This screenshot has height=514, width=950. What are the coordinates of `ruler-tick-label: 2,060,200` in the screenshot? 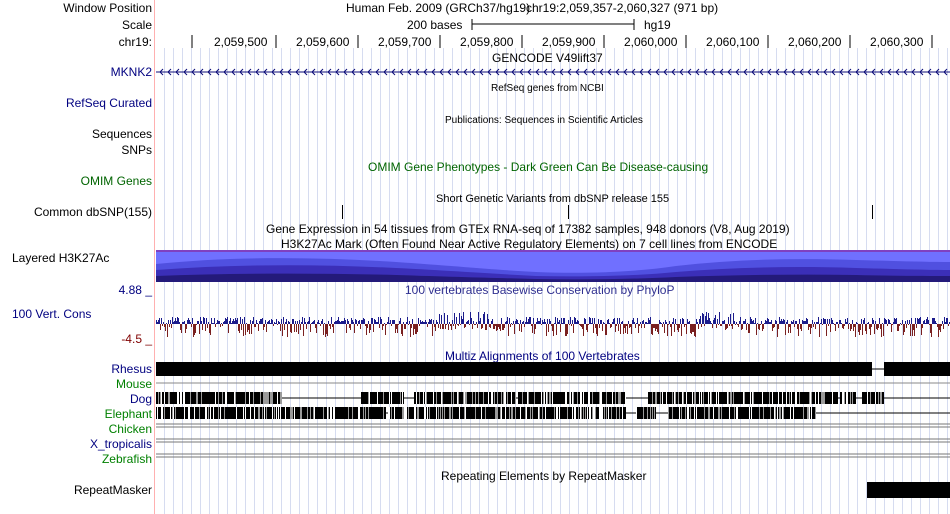 It's located at (815, 42).